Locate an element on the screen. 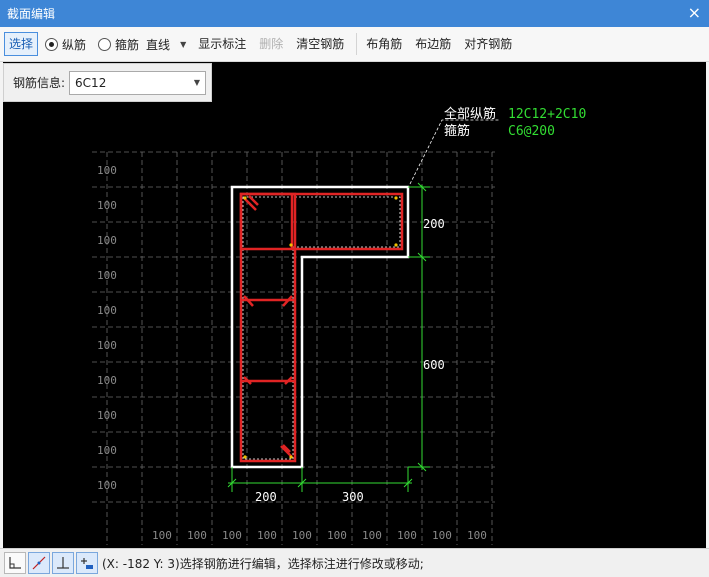  window-title: 截面编辑 is located at coordinates (31, 14).